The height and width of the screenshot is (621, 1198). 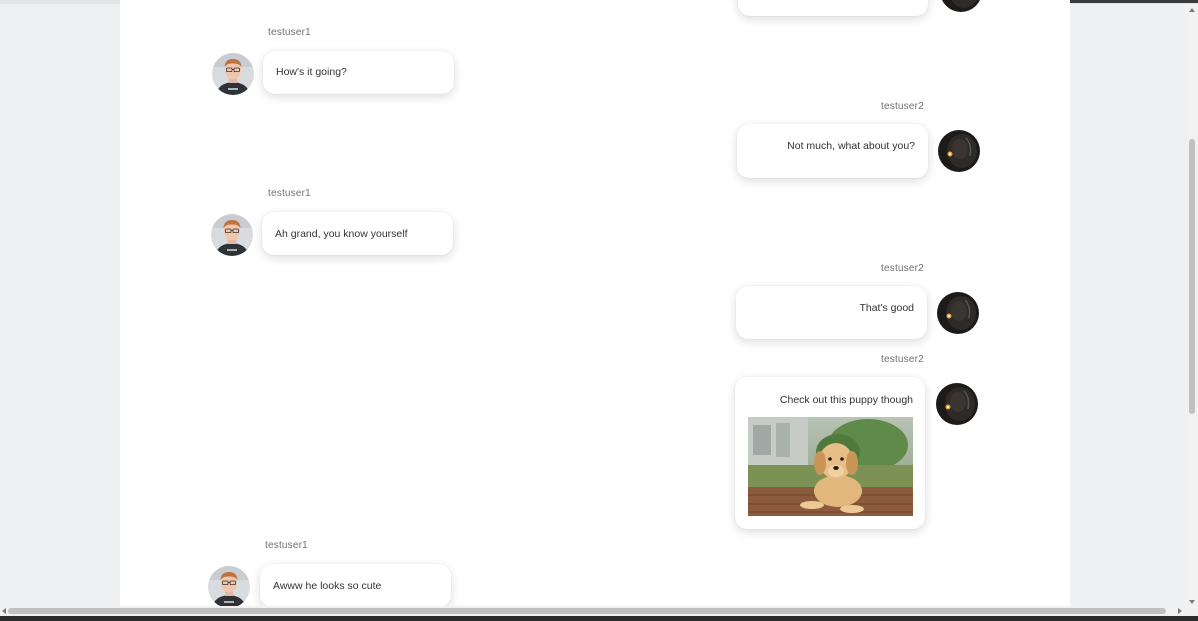 What do you see at coordinates (587, 611) in the screenshot?
I see `horizontal-scroll-thumb` at bounding box center [587, 611].